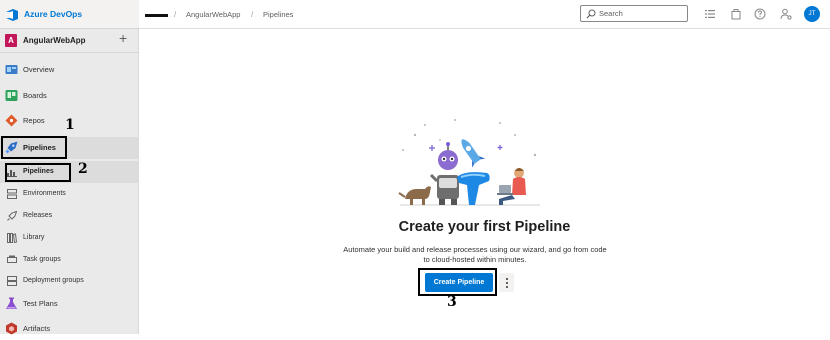  Describe the element at coordinates (38, 215) in the screenshot. I see `sidebar-item-label: Releases` at that location.